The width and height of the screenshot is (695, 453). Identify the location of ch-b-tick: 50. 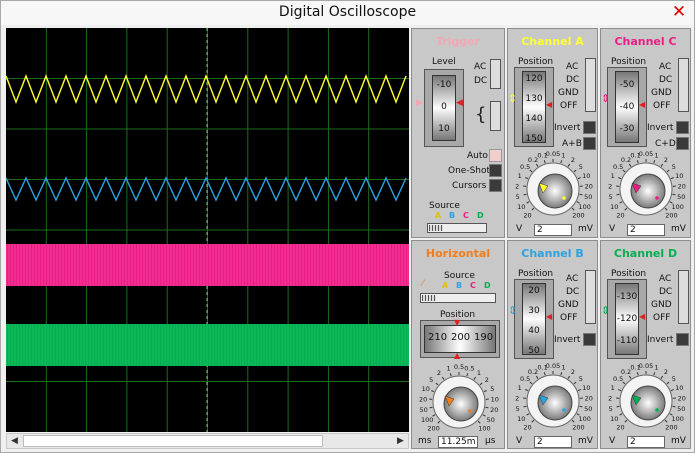
(534, 351).